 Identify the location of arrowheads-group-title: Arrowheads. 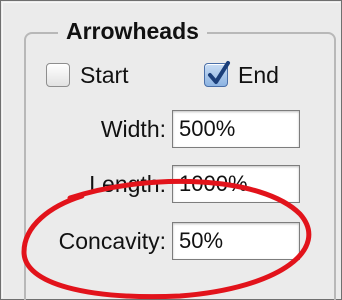
(132, 31).